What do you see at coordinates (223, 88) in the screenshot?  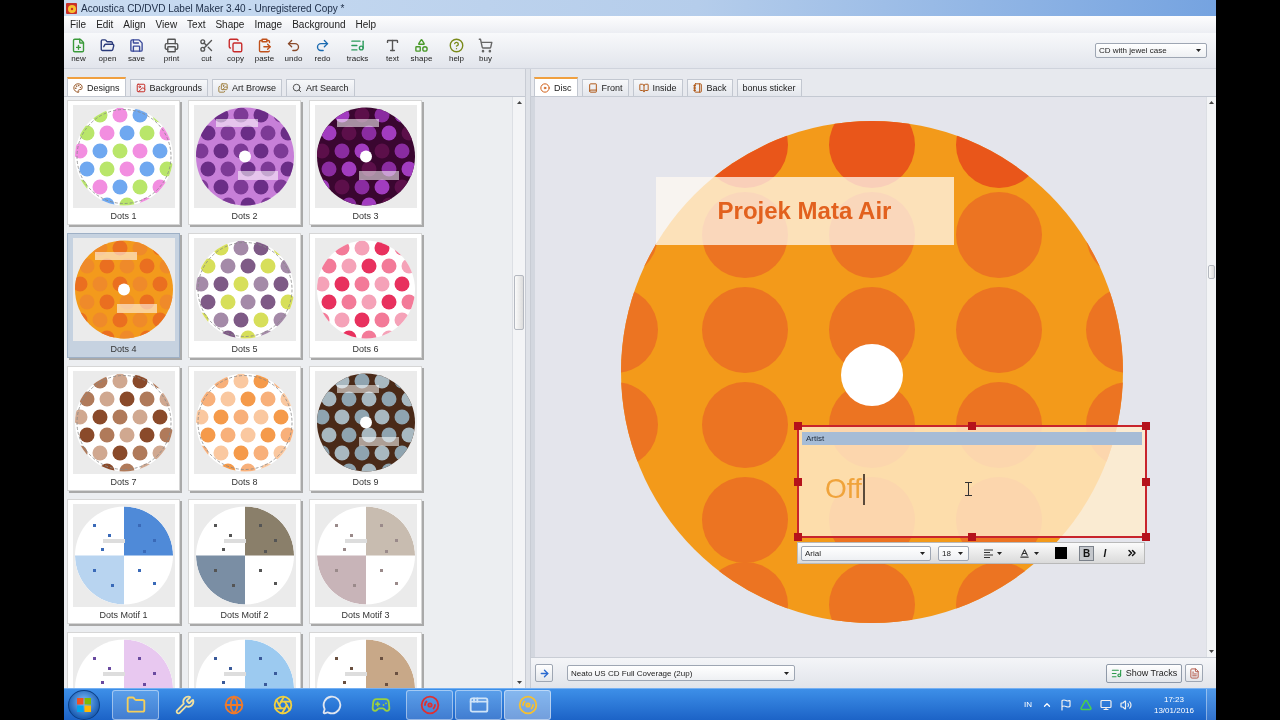 I see `images-icon` at bounding box center [223, 88].